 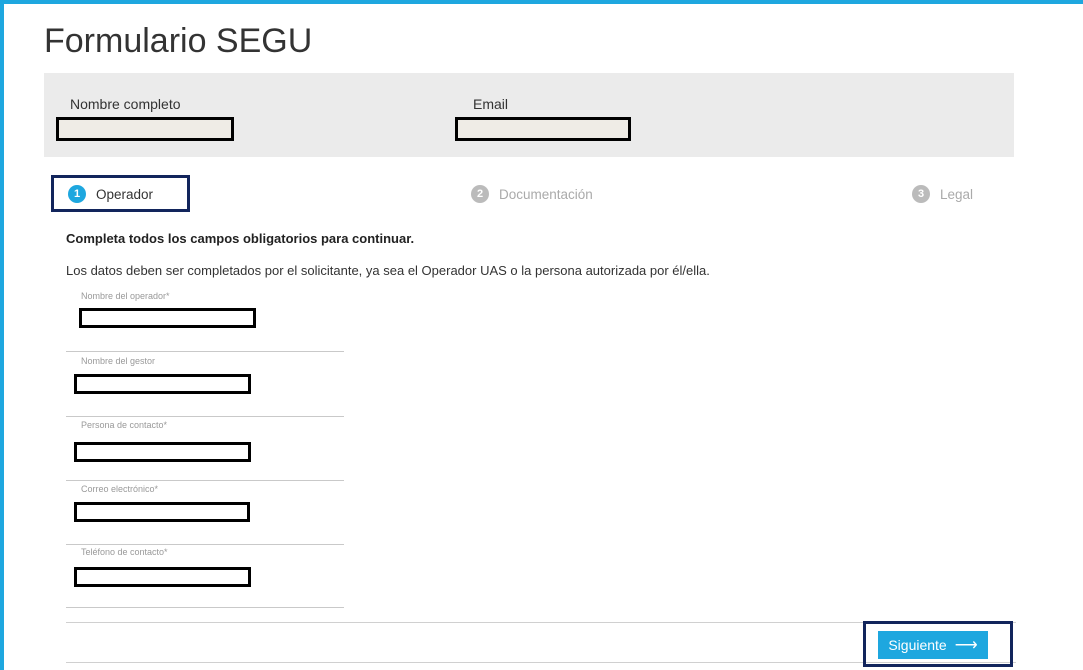 What do you see at coordinates (120, 193) in the screenshot?
I see `active-step-highlight` at bounding box center [120, 193].